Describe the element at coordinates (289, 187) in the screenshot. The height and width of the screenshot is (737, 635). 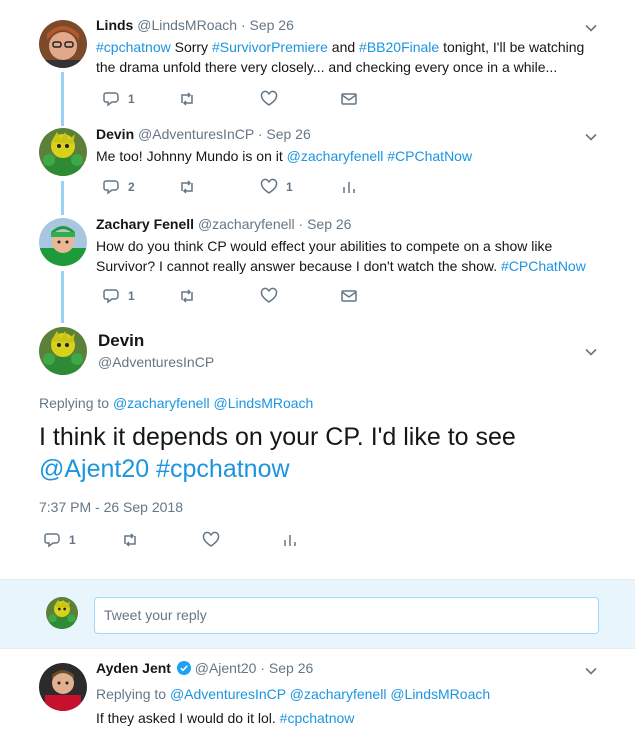
I see `like-count: 1` at that location.